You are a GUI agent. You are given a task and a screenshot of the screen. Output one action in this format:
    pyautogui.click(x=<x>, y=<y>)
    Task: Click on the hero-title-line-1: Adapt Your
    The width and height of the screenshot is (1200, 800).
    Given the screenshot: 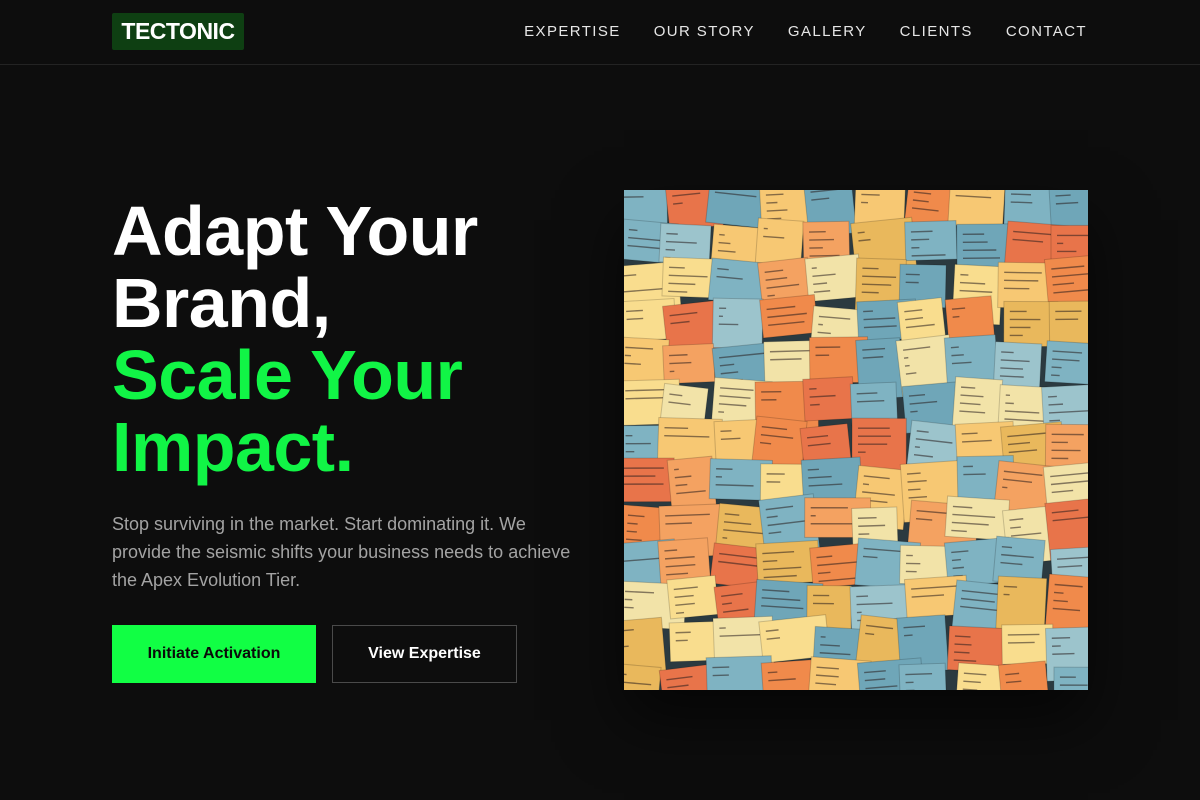 What is the action you would take?
    pyautogui.click(x=295, y=231)
    